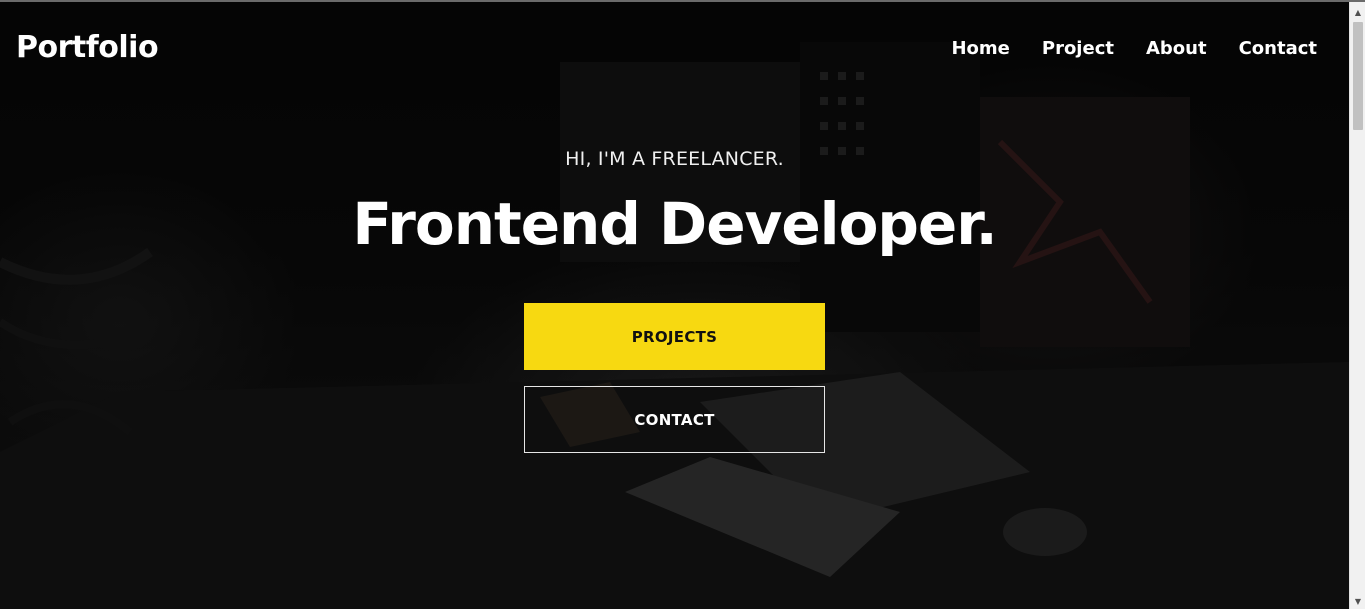  Describe the element at coordinates (674, 159) in the screenshot. I see `hero-subtitle: HI, I'M A FREELANCER.` at that location.